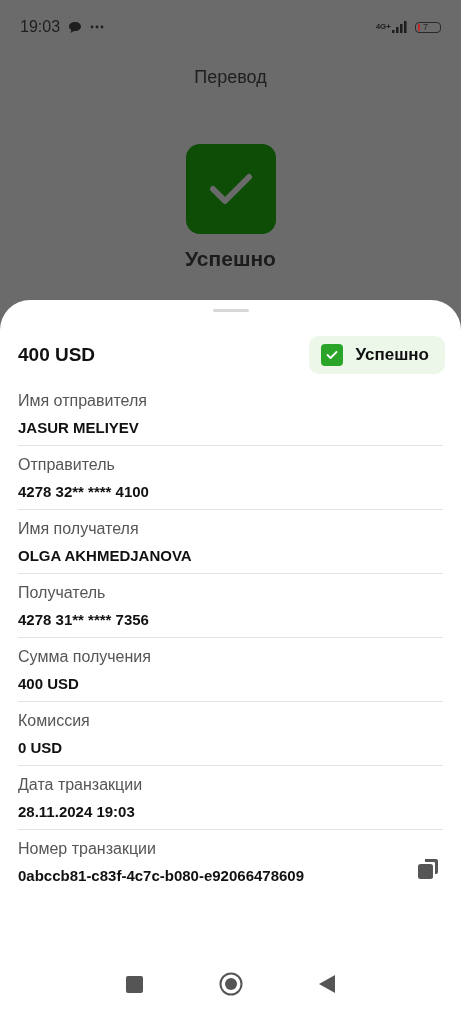 Image resolution: width=461 pixels, height=1024 pixels. Describe the element at coordinates (383, 27) in the screenshot. I see `network-type: 4G+` at that location.